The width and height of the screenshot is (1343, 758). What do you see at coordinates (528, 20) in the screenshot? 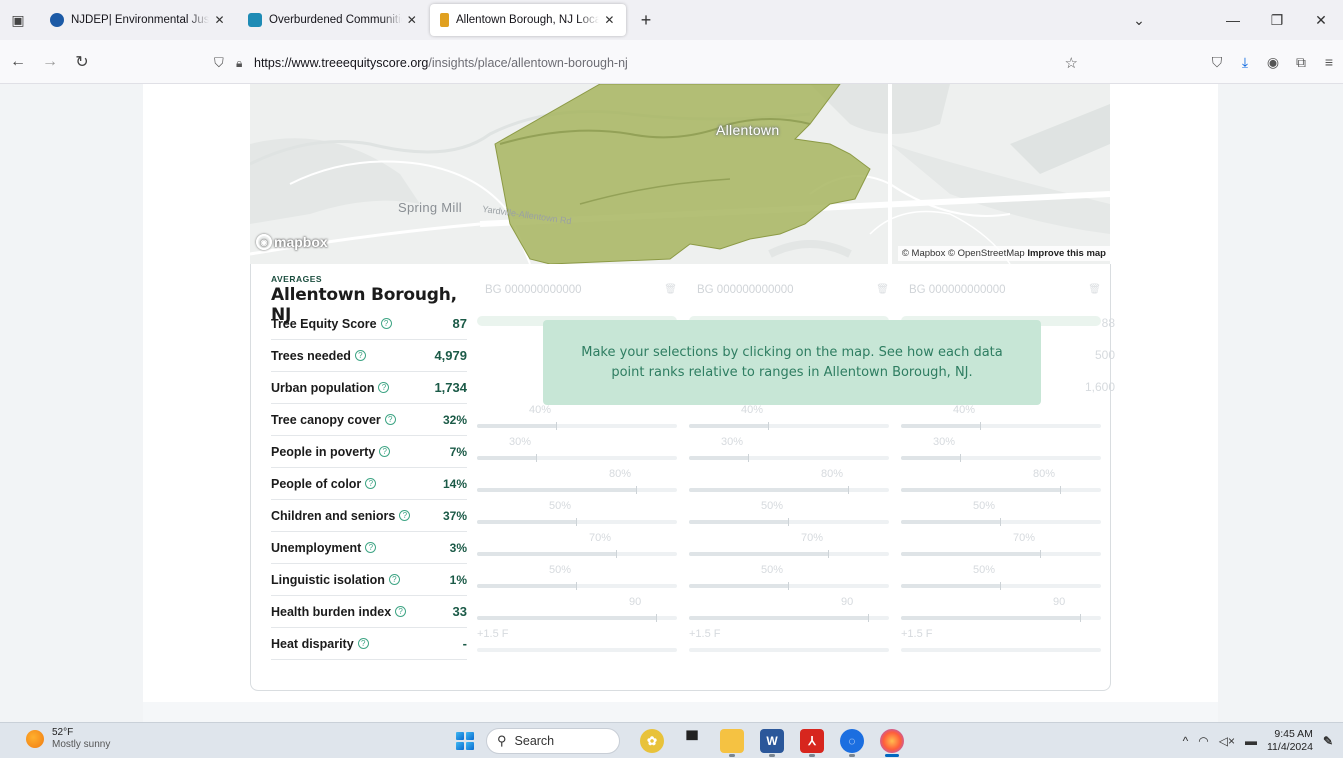
I see `tab-allentown: Allentown Borough, NJ Location ✕` at bounding box center [528, 20].